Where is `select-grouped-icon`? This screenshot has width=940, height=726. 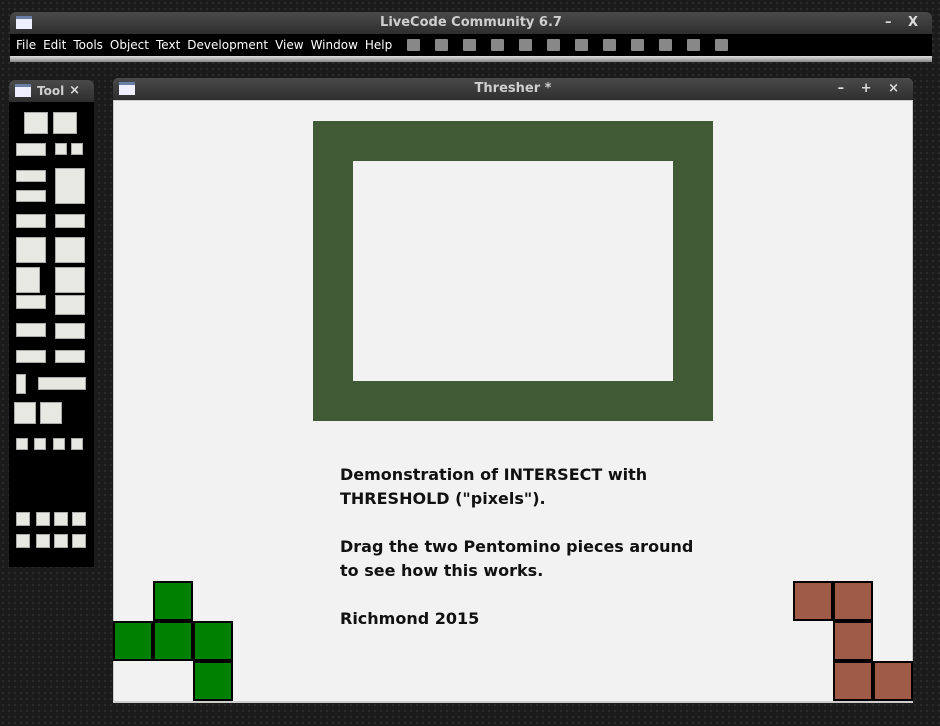
select-grouped-icon is located at coordinates (554, 45).